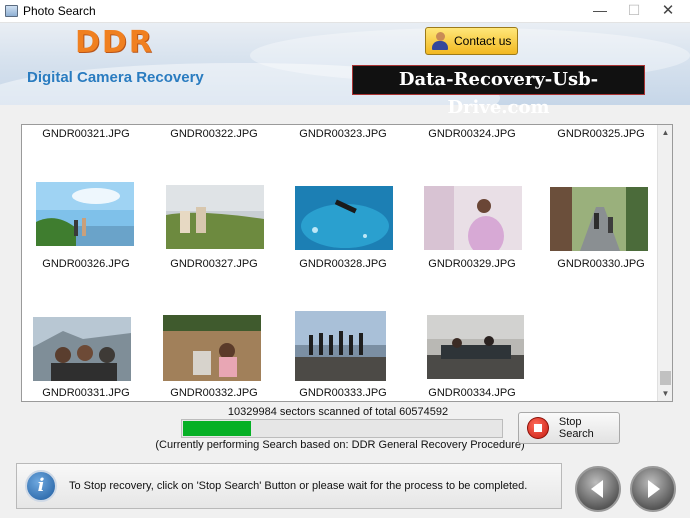 Image resolution: width=690 pixels, height=518 pixels. What do you see at coordinates (498, 91) in the screenshot?
I see `website-banner: Data-Recovery-Usb-Drive.com` at bounding box center [498, 91].